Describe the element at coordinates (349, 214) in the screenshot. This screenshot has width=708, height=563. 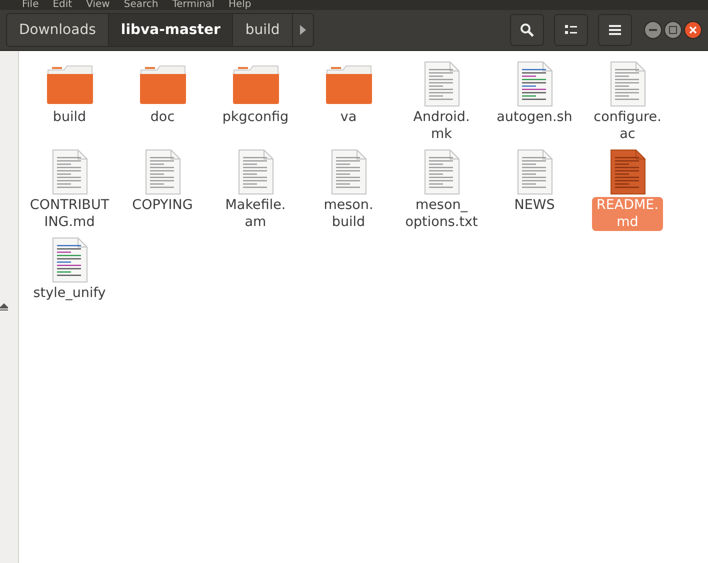
I see `file-name: meson. build` at that location.